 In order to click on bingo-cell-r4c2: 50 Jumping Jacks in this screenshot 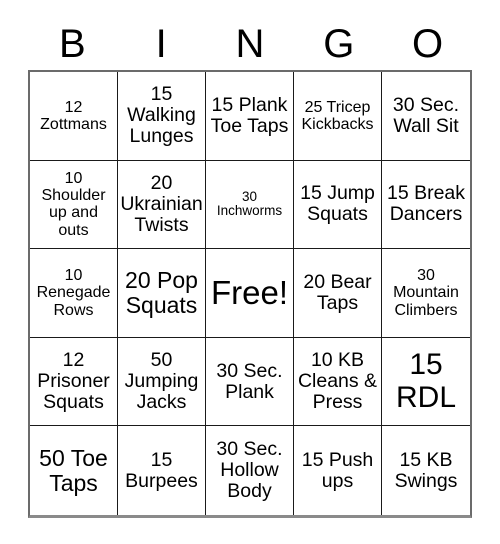, I will do `click(162, 382)`.